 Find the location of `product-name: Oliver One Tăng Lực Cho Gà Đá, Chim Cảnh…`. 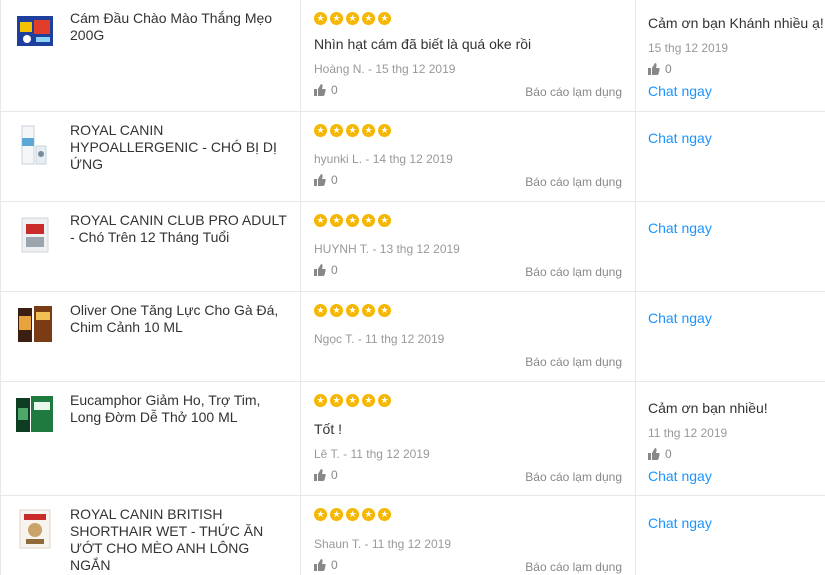

product-name: Oliver One Tăng Lực Cho Gà Đá, Chim Cảnh… is located at coordinates (181, 319).